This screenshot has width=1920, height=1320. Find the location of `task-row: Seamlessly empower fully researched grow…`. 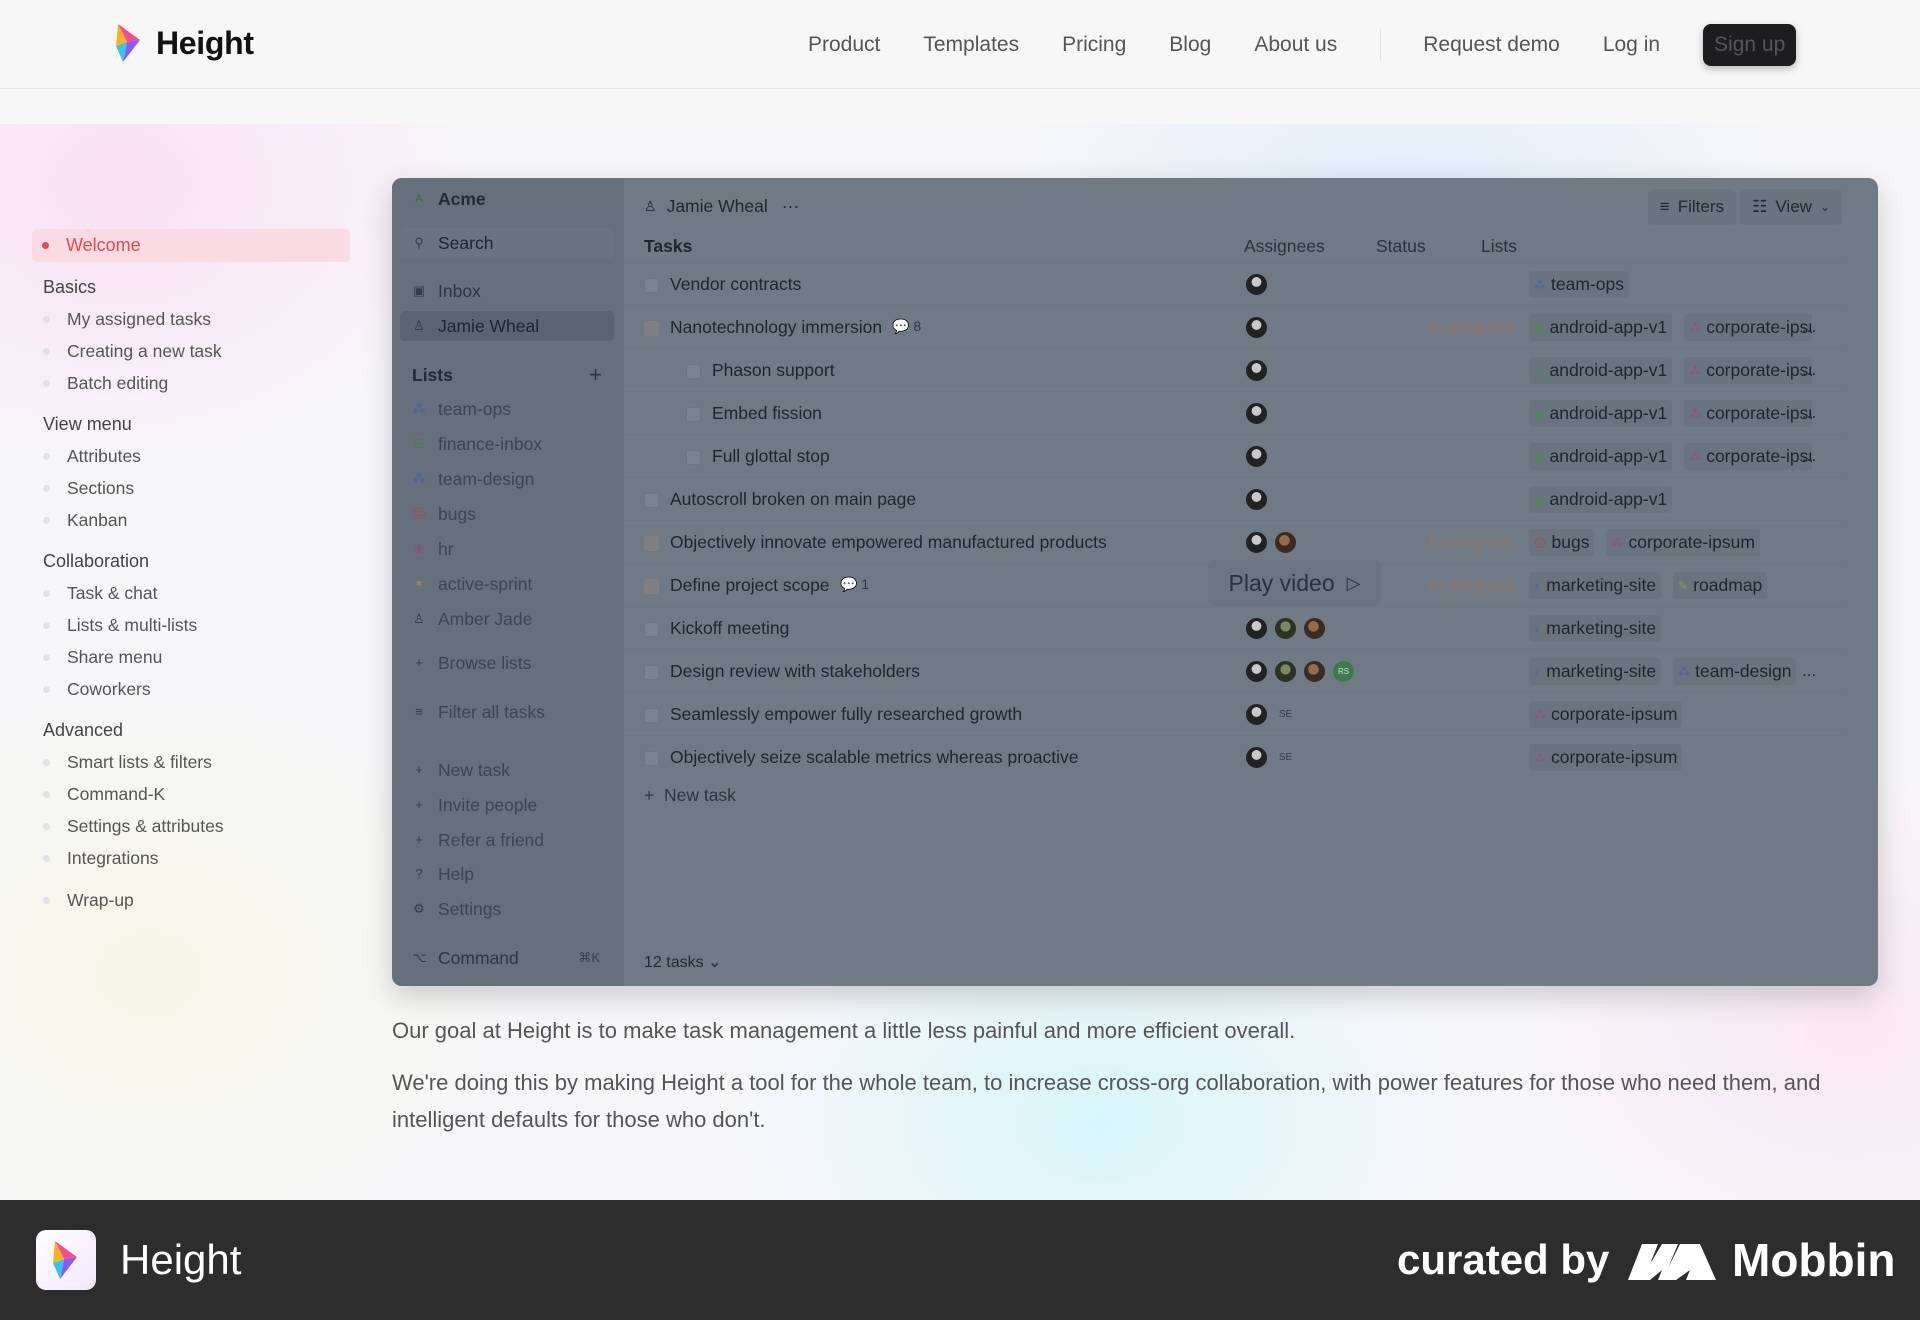

task-row: Seamlessly empower fully researched grow… is located at coordinates (1233, 713).